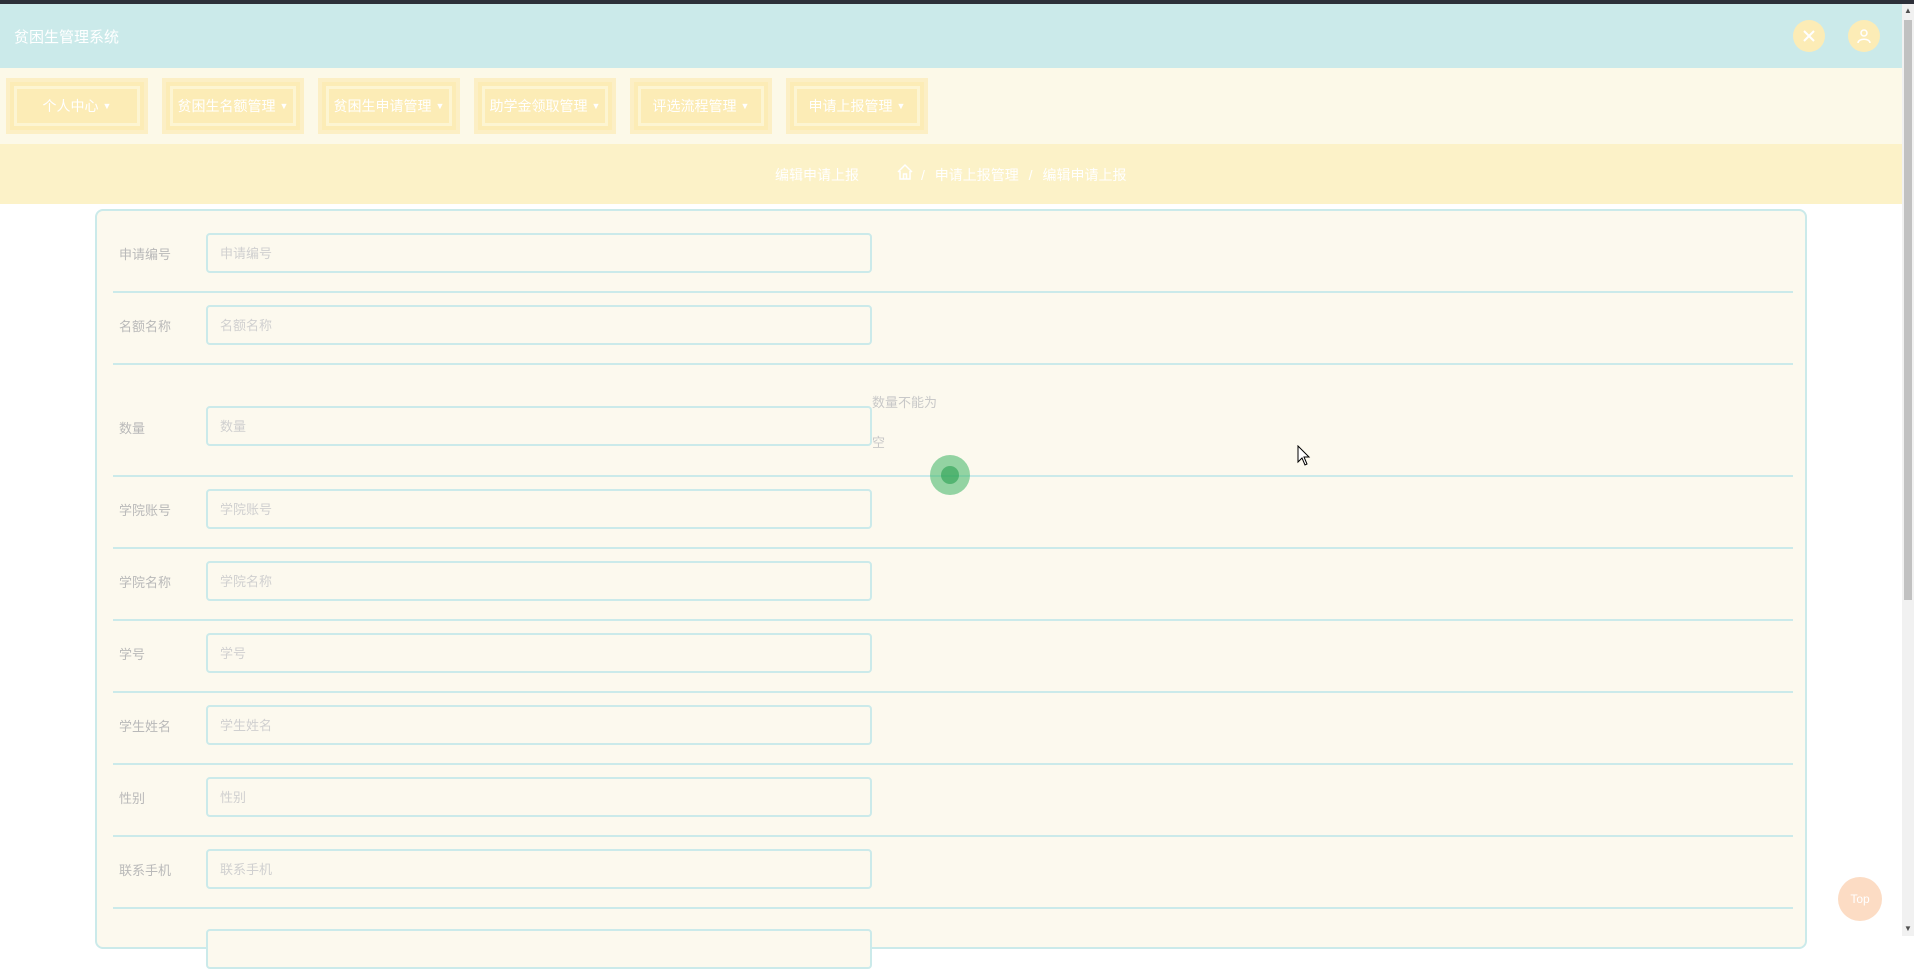  I want to click on form-row-student-id: 学号, so click(953, 657).